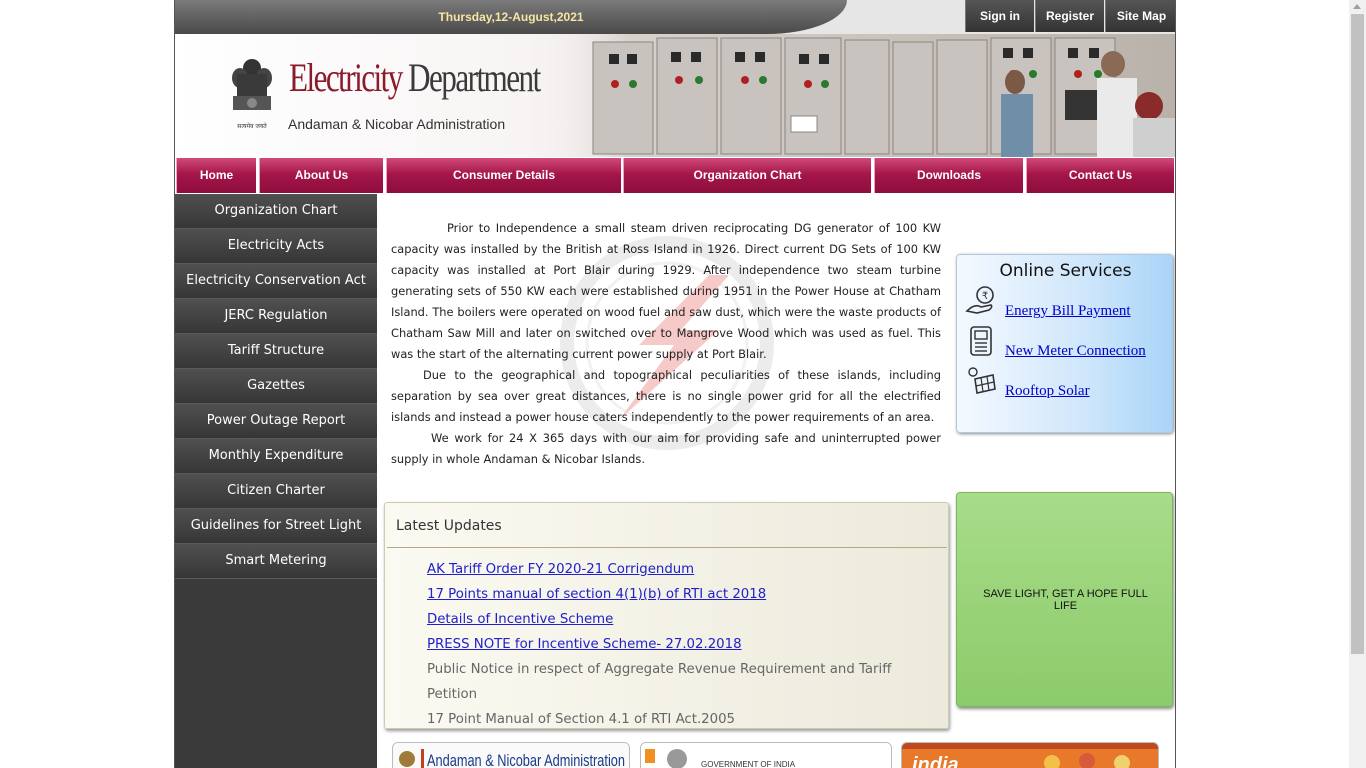 The image size is (1366, 768). I want to click on an-administration-logo-graphic: Andaman & Nicobar Administration, so click(511, 755).